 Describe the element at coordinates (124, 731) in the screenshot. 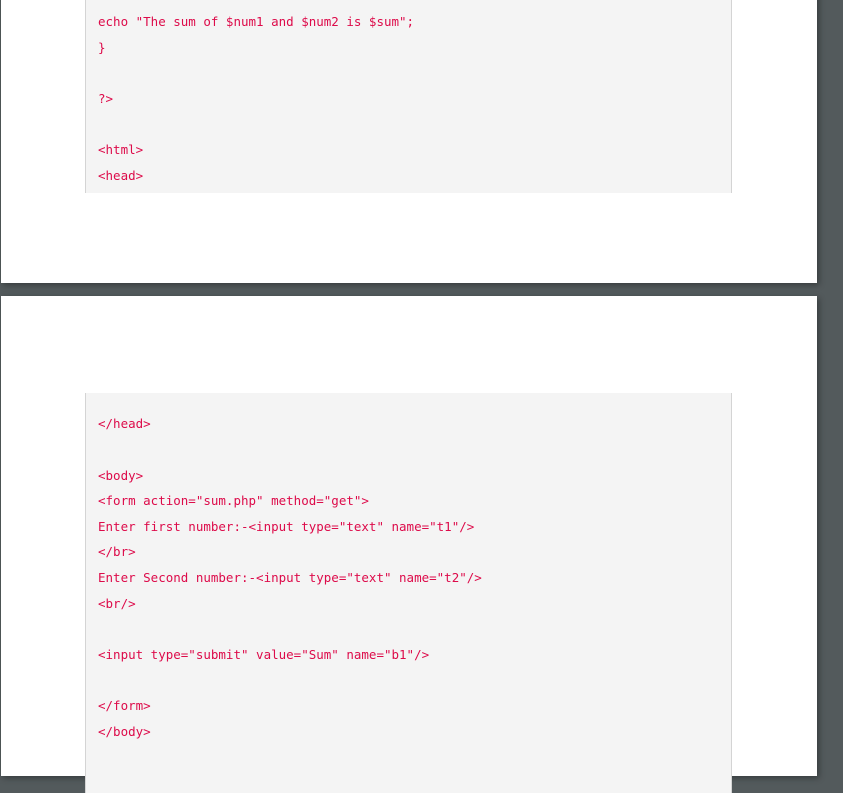

I see `code-line: </body>` at that location.